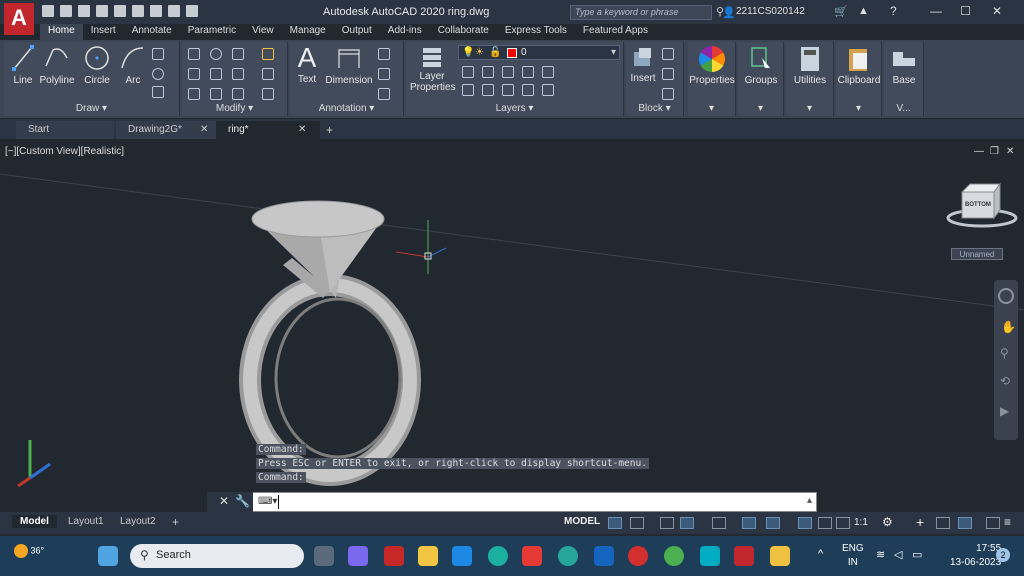 The height and width of the screenshot is (576, 1024). I want to click on tab-addins: Add-ins, so click(405, 32).